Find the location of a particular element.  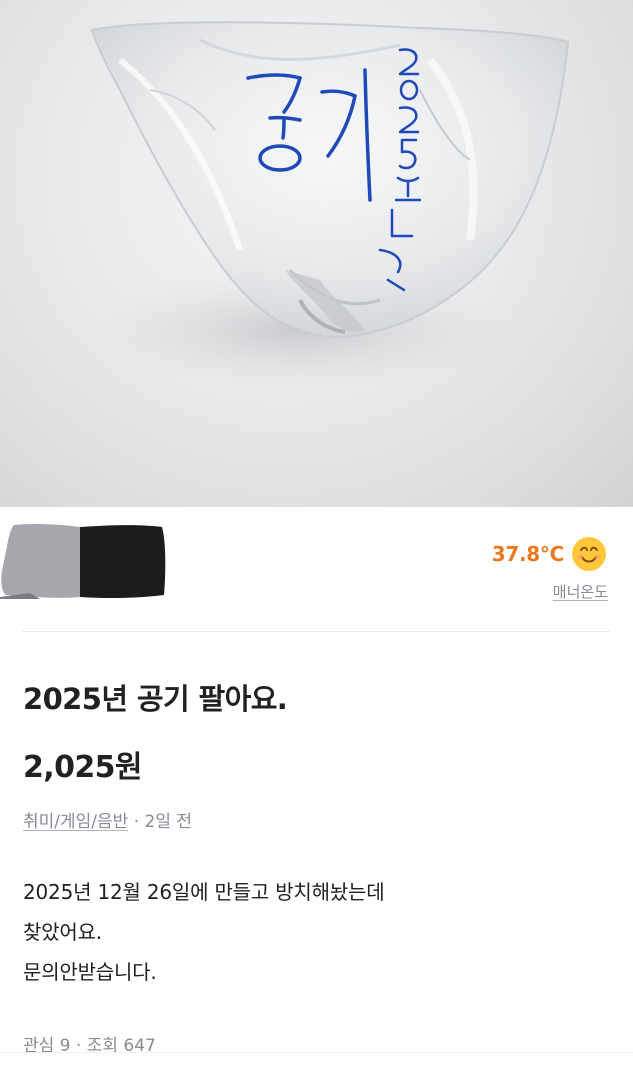

seller-row: 37.8°C 매너온도 is located at coordinates (316, 554).